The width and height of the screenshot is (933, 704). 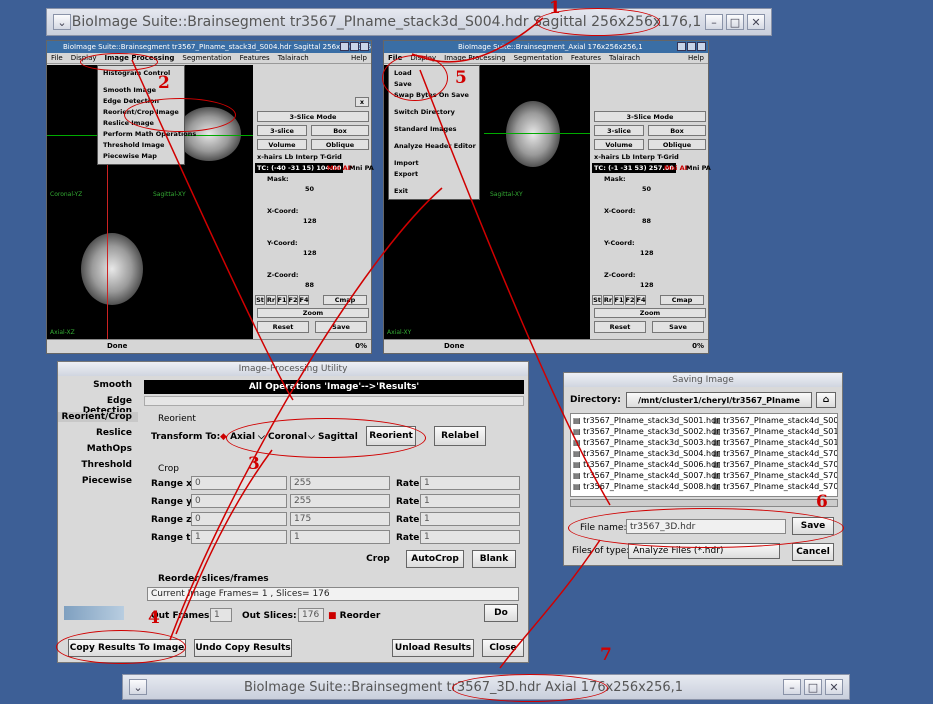 I want to click on annotation-1: 1, so click(x=555, y=9).